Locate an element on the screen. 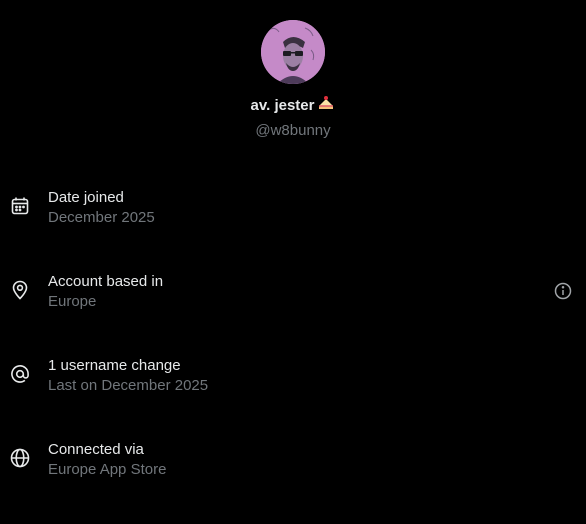  account-based-in-label: Account based in is located at coordinates (106, 281).